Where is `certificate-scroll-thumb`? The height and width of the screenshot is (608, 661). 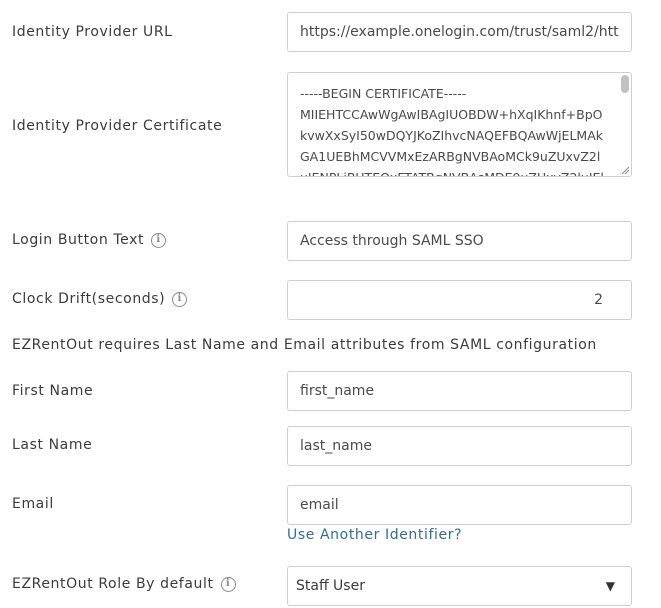 certificate-scroll-thumb is located at coordinates (625, 84).